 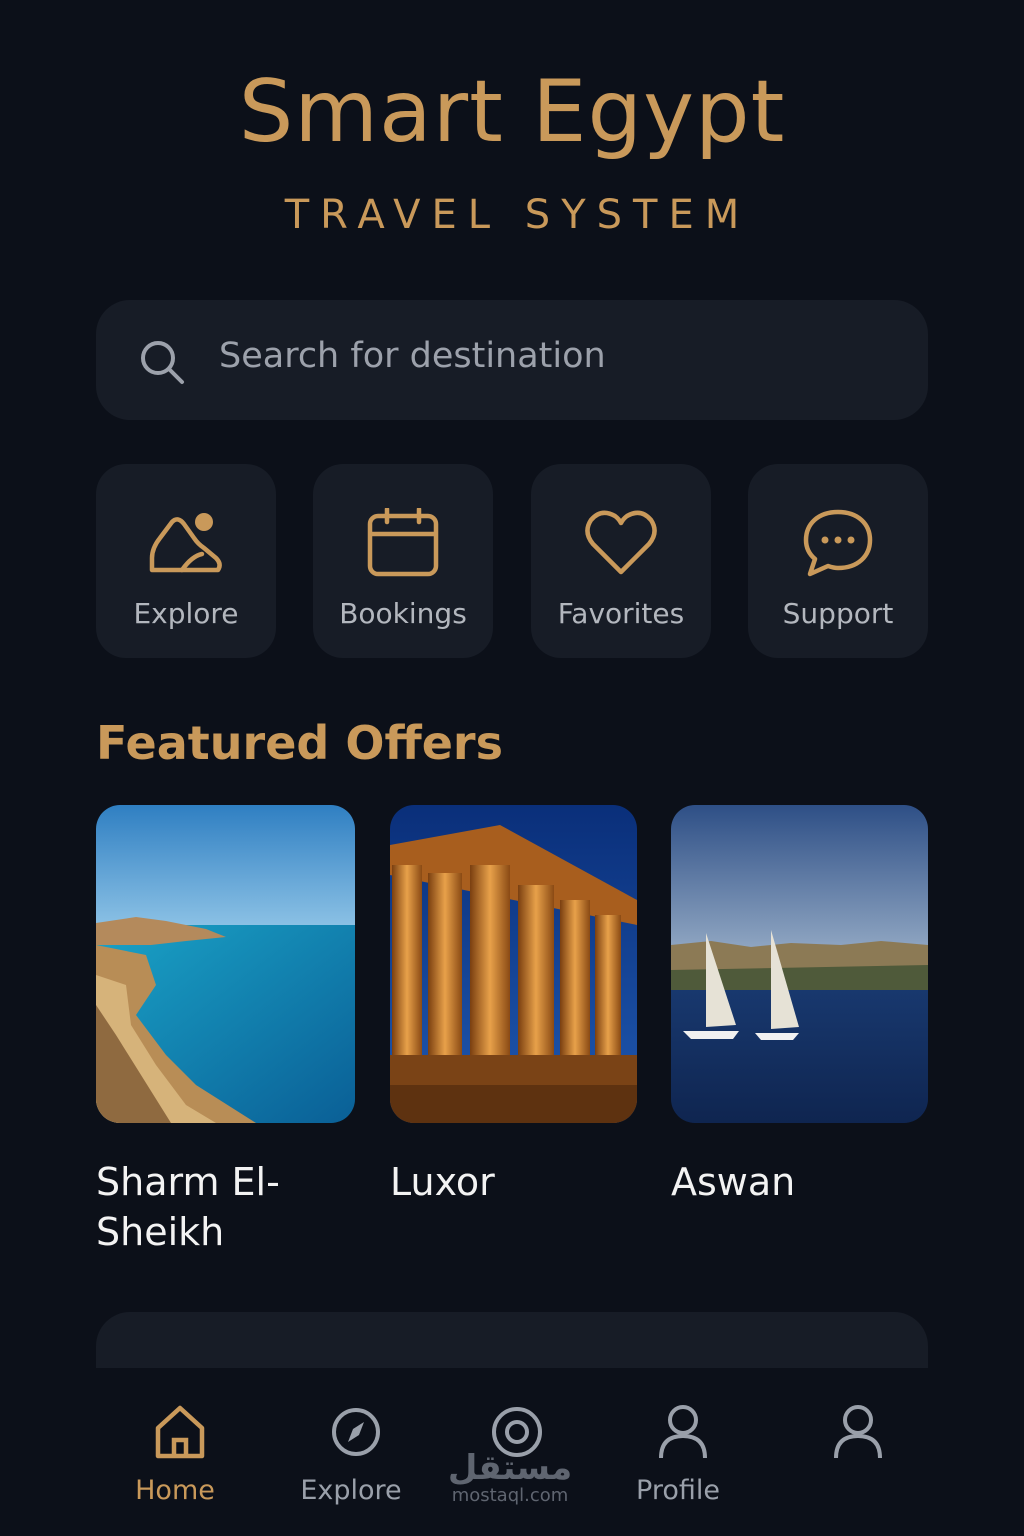 I want to click on beach-coastline-photo, so click(x=225, y=964).